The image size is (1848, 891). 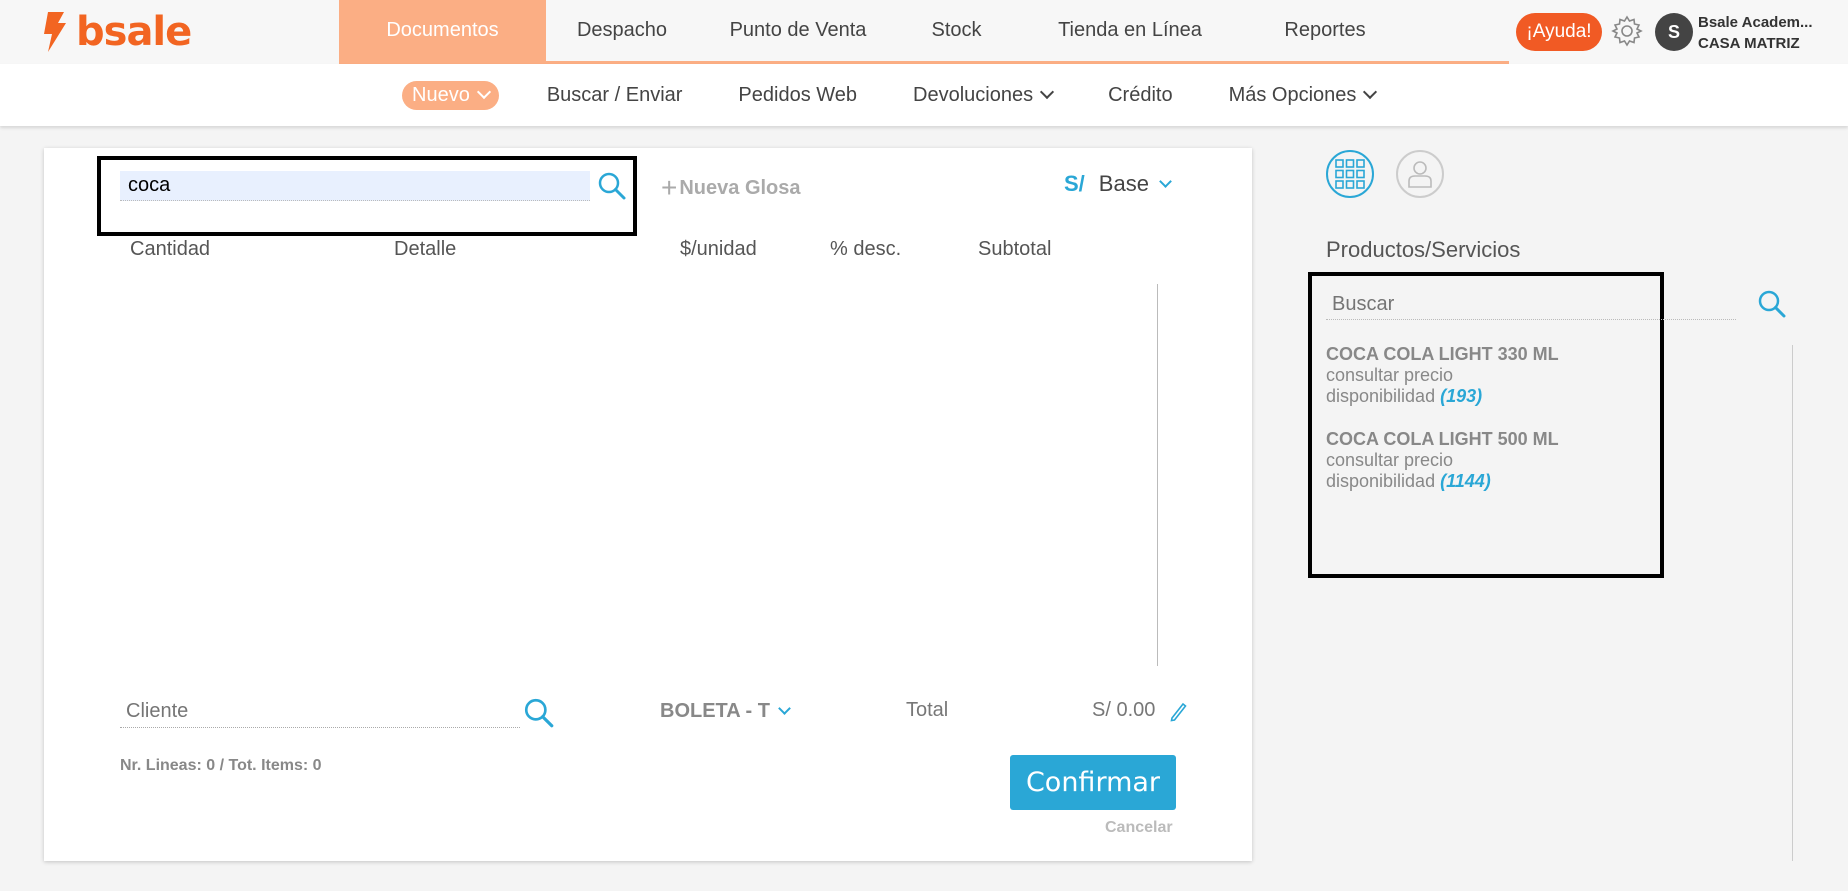 I want to click on column-header-descuento: % desc., so click(x=866, y=249).